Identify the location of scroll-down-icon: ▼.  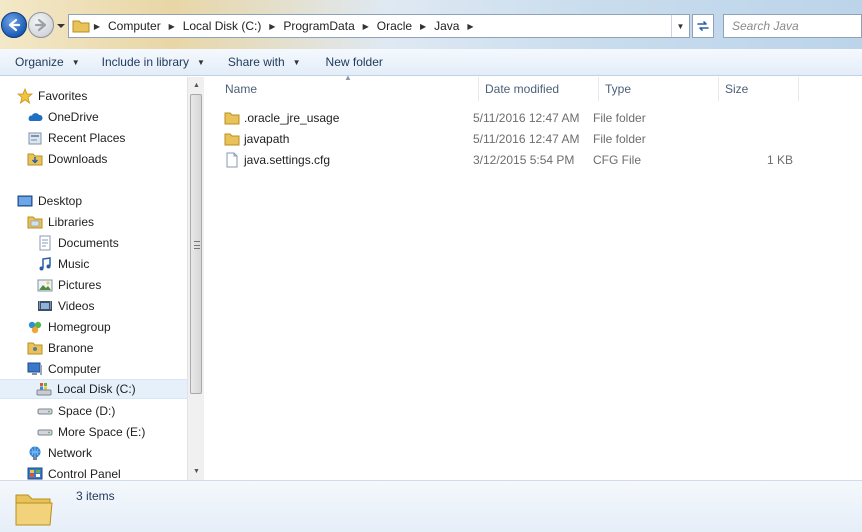
(196, 471).